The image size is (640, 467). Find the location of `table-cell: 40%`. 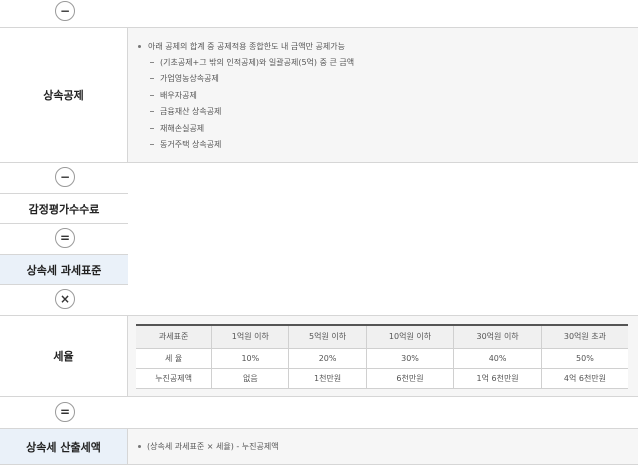

table-cell: 40% is located at coordinates (497, 358).